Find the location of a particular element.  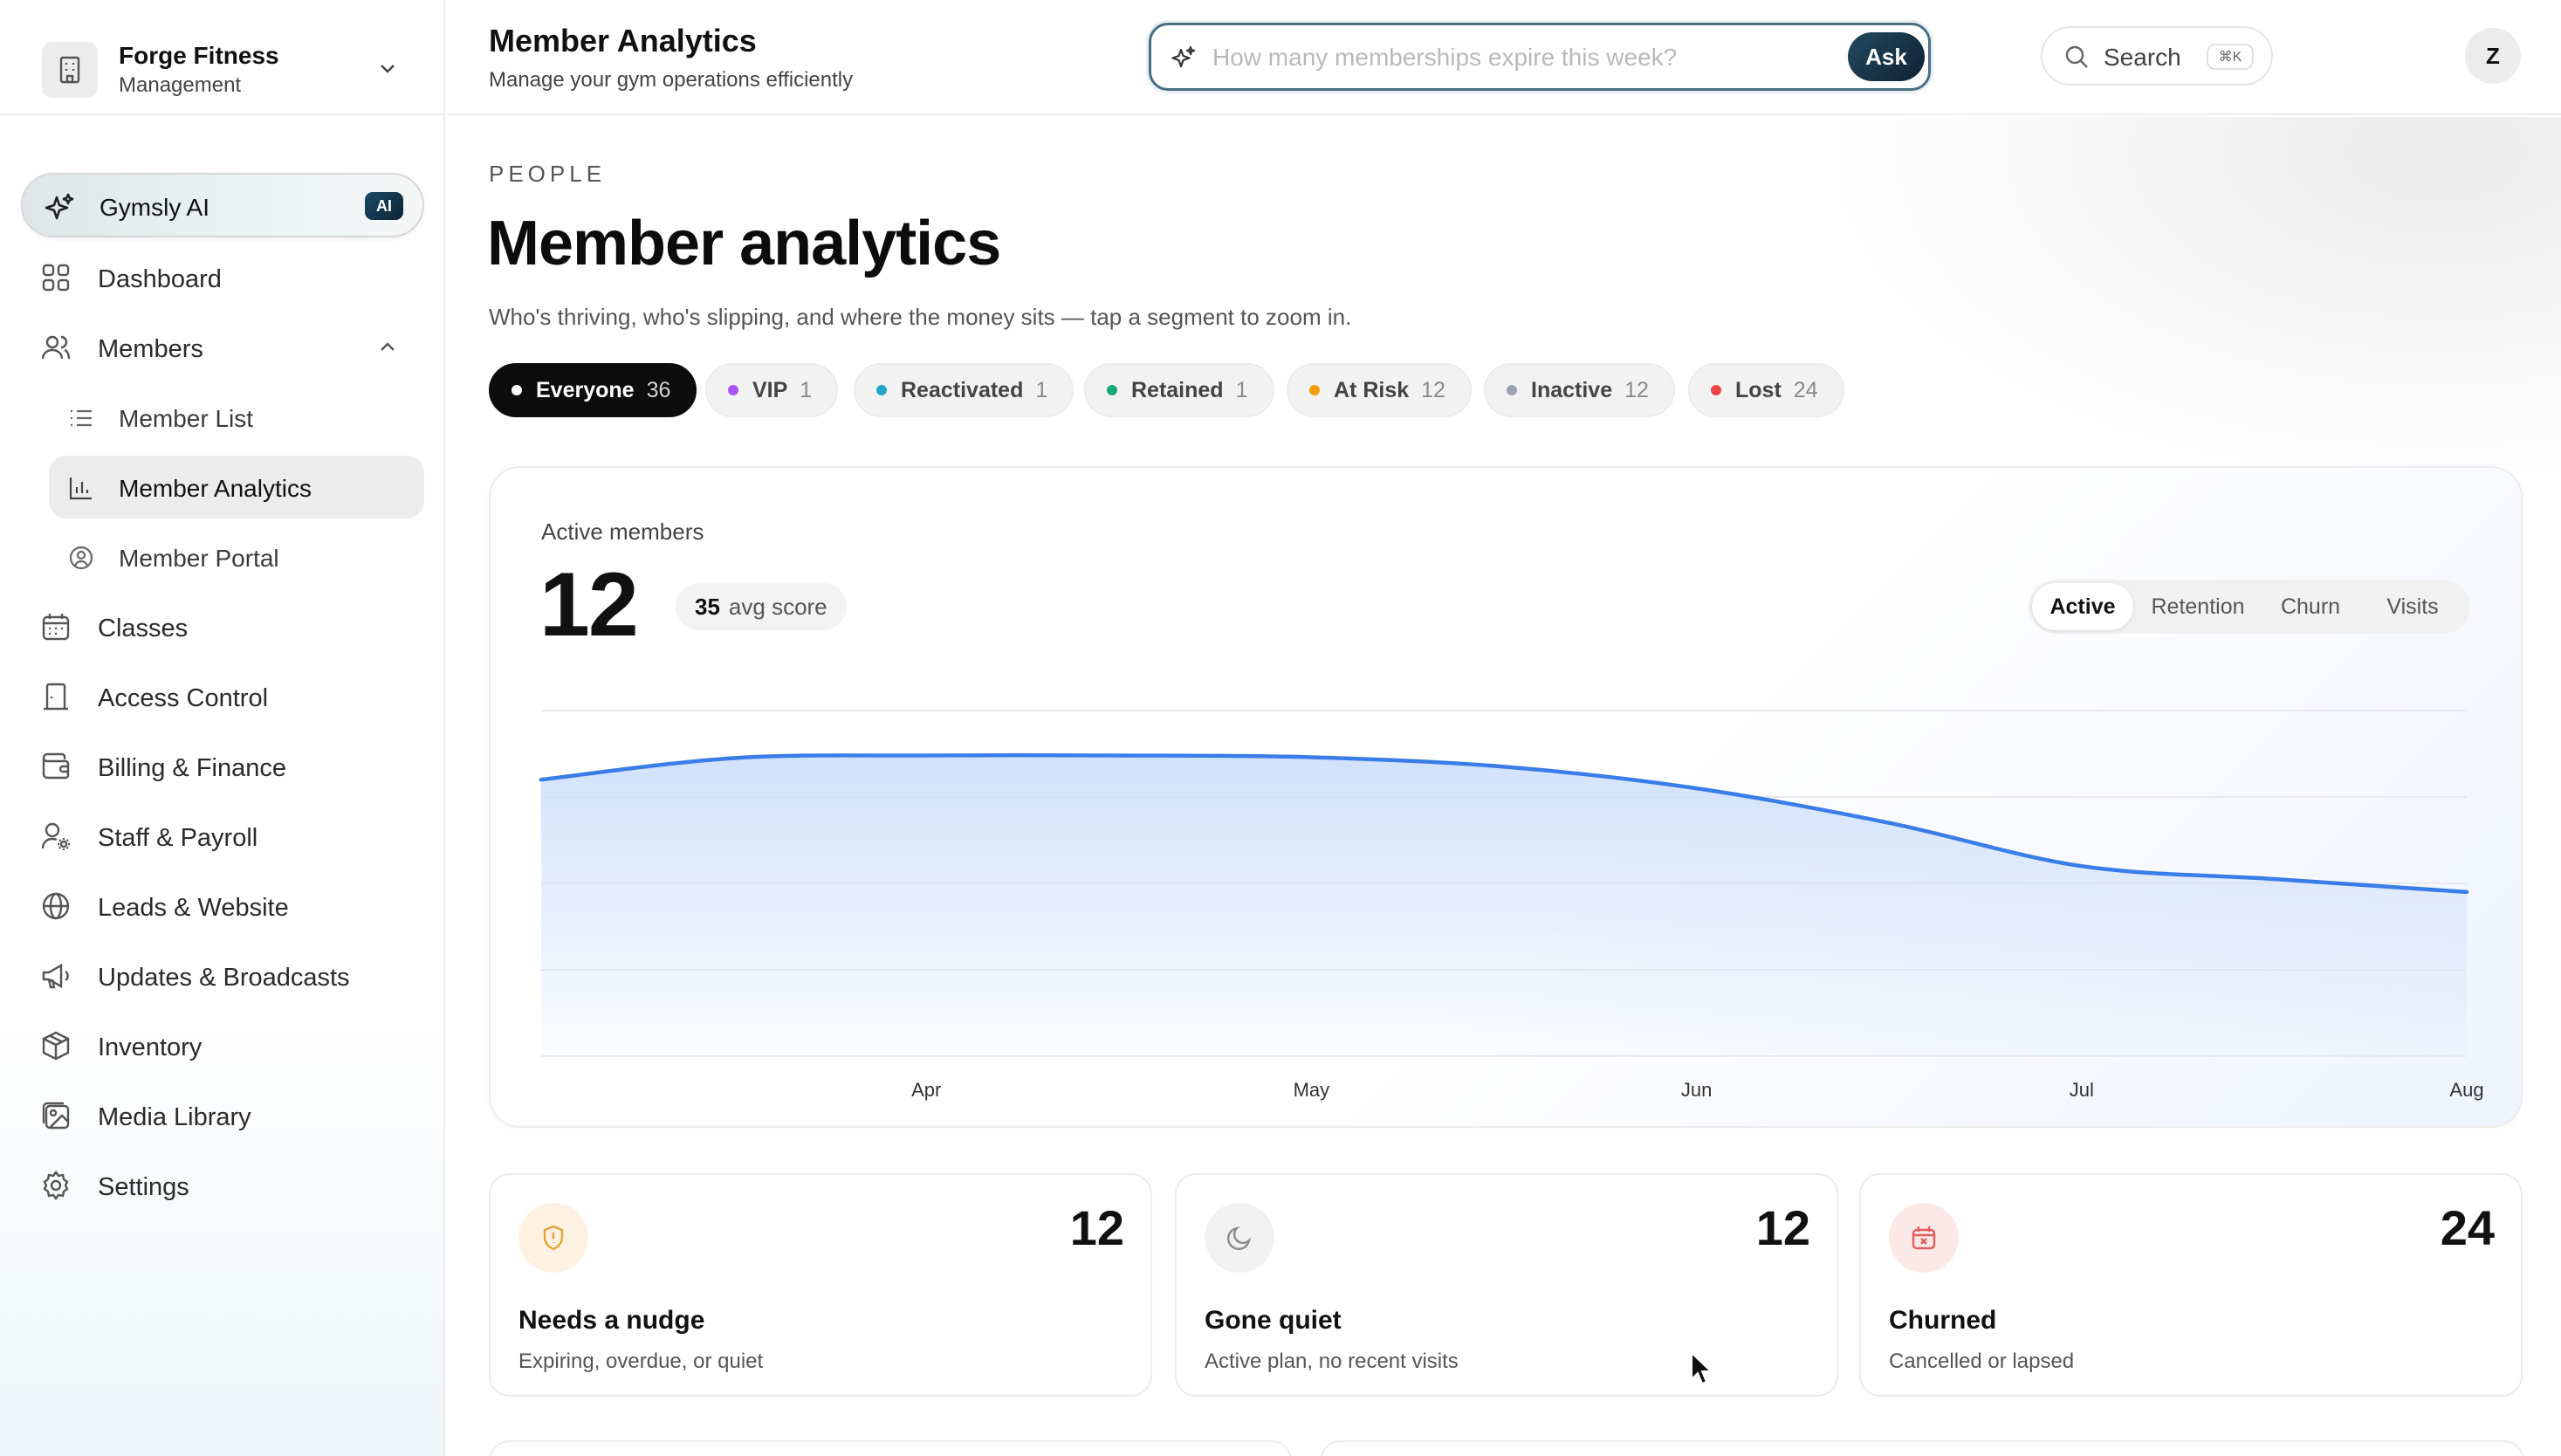

calendar-icon is located at coordinates (56, 627).